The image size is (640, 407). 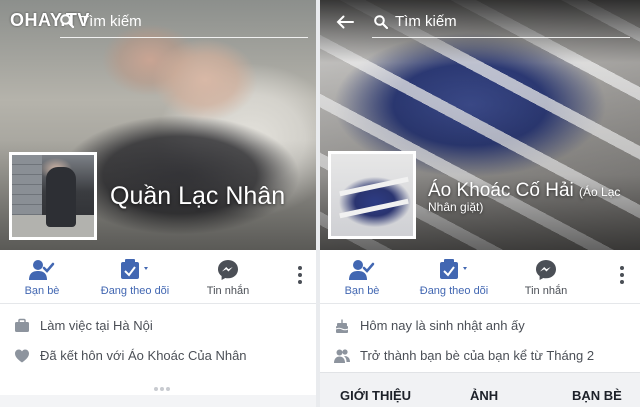 I want to click on info-birthday: Hôm nay là sinh nhật anh ấy, so click(x=480, y=327).